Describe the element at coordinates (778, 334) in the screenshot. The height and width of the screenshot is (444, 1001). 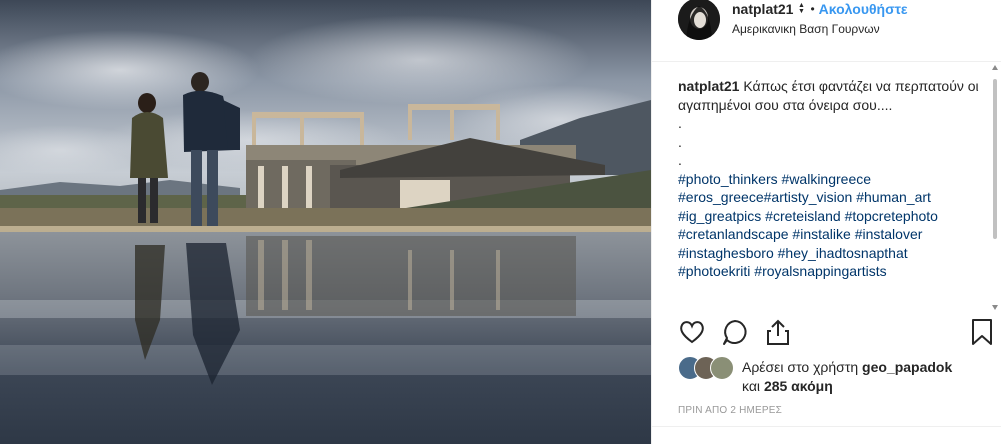
I see `share-icon` at that location.